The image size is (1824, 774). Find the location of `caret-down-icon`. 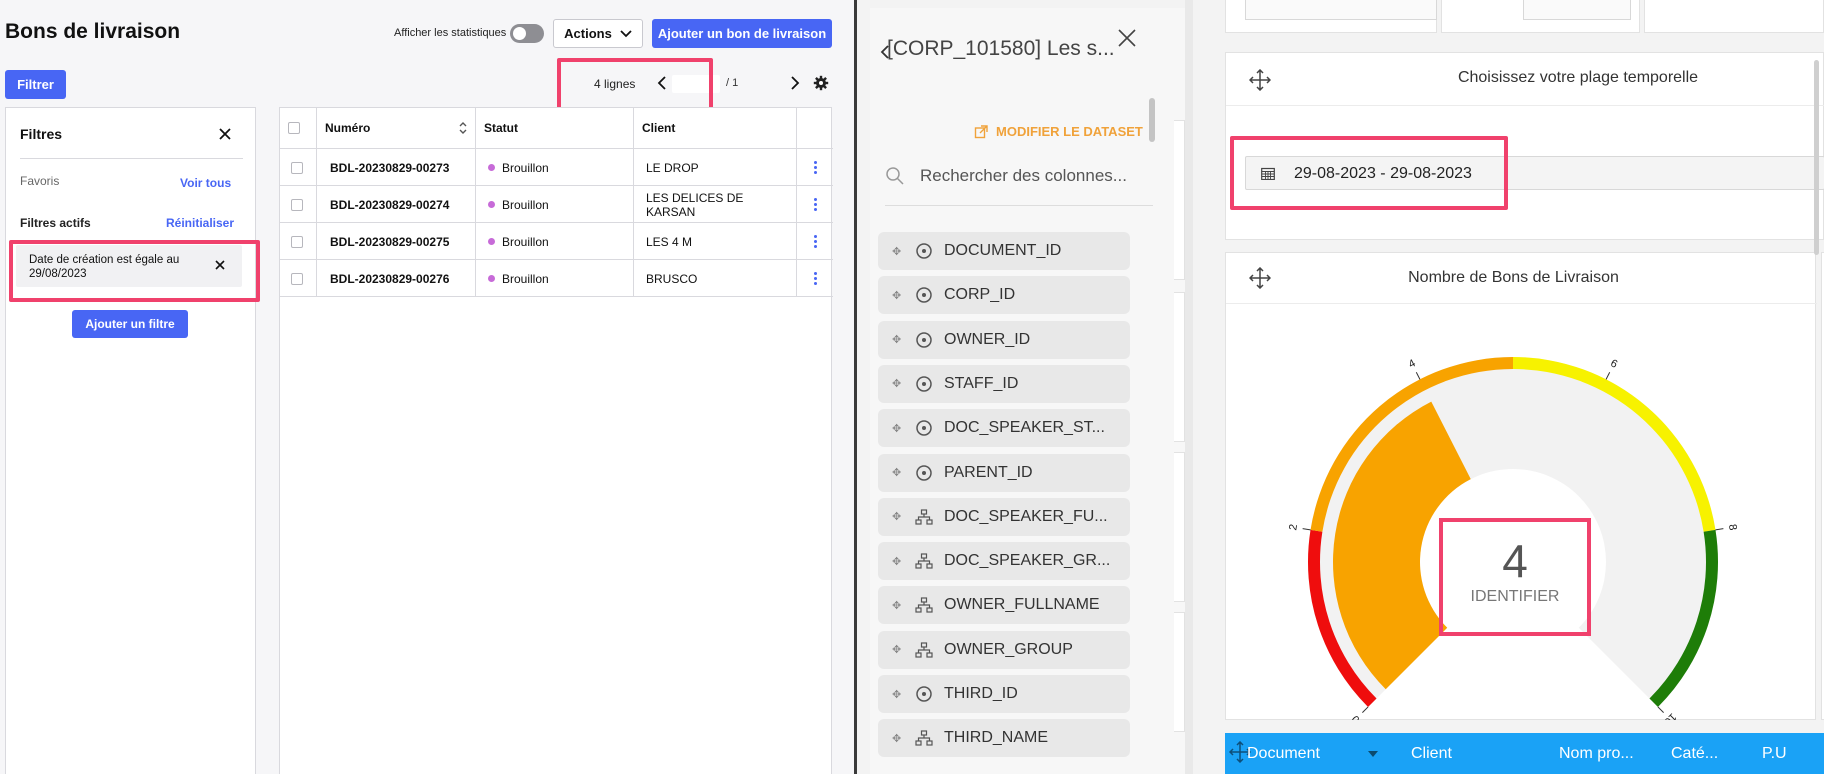

caret-down-icon is located at coordinates (1373, 754).